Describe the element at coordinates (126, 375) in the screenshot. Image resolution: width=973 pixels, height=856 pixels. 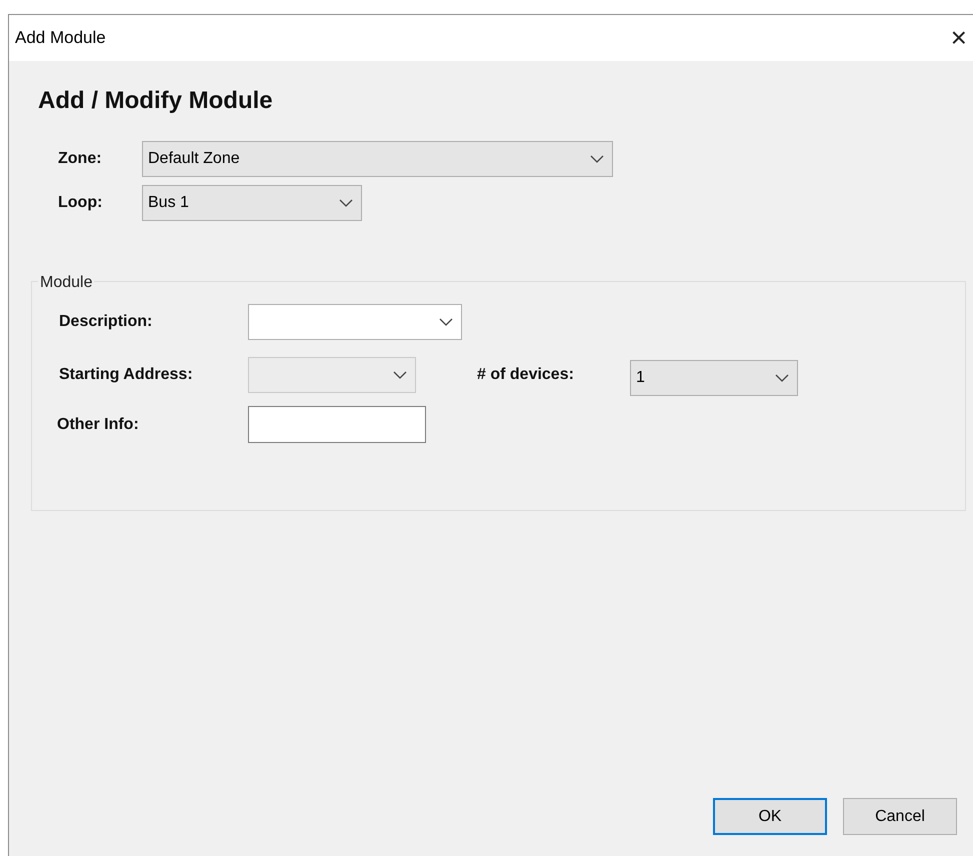
I see `field-label: Starting Address:` at that location.